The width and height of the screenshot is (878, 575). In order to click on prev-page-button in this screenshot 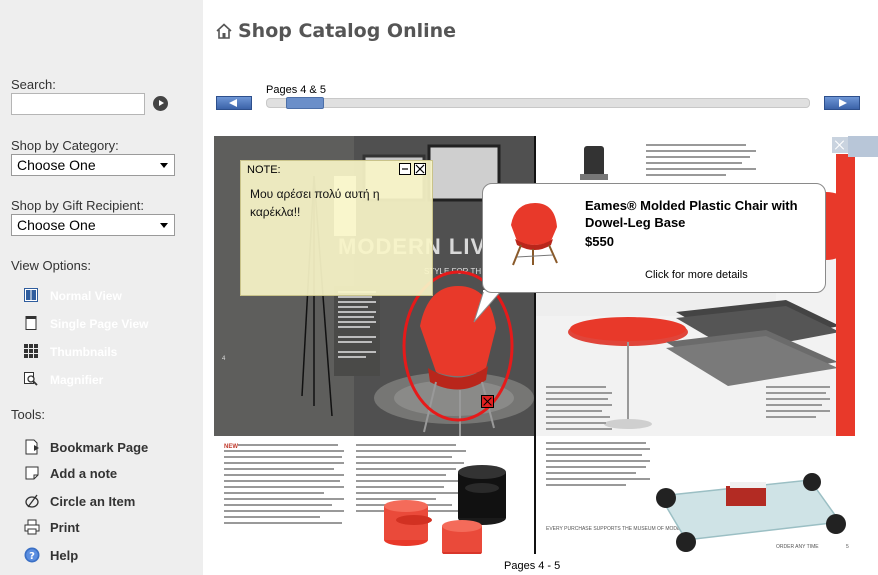, I will do `click(234, 103)`.